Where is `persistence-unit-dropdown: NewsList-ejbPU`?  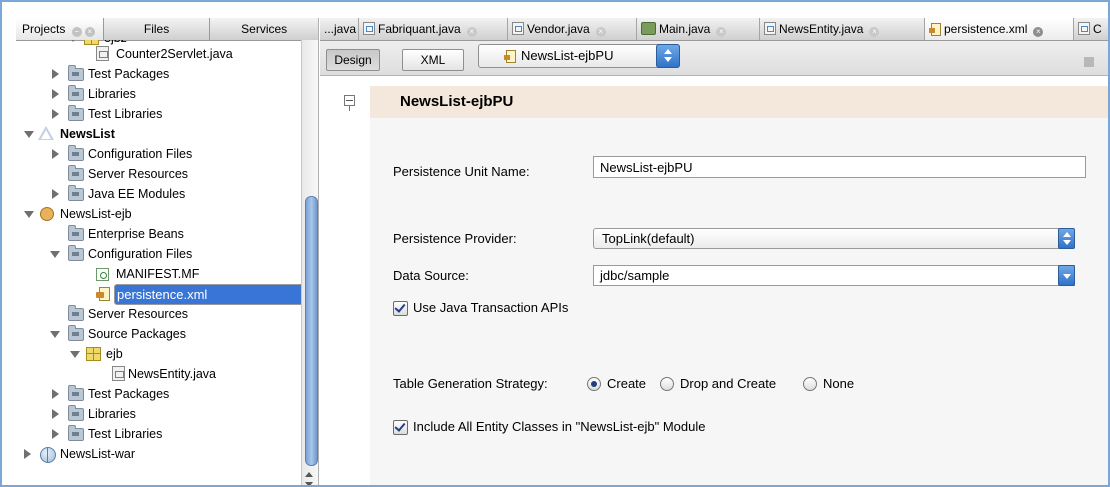 persistence-unit-dropdown: NewsList-ejbPU is located at coordinates (579, 56).